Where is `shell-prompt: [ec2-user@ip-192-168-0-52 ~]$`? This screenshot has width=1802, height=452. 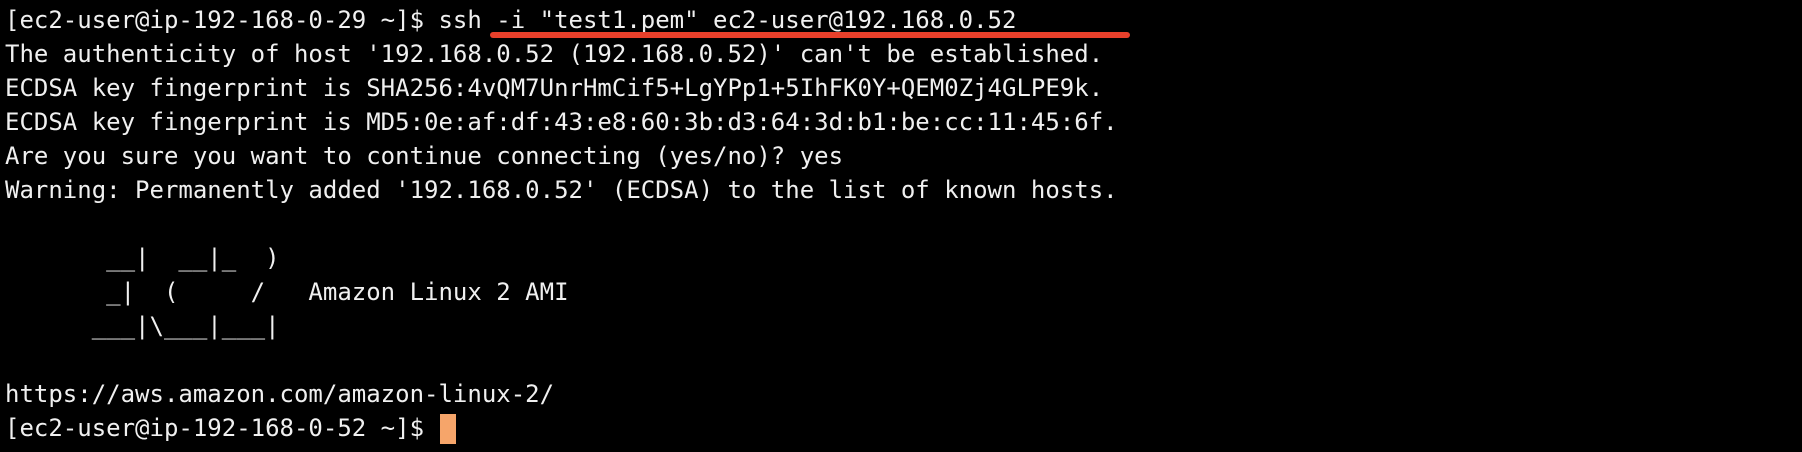
shell-prompt: [ec2-user@ip-192-168-0-52 ~]$ is located at coordinates (222, 428).